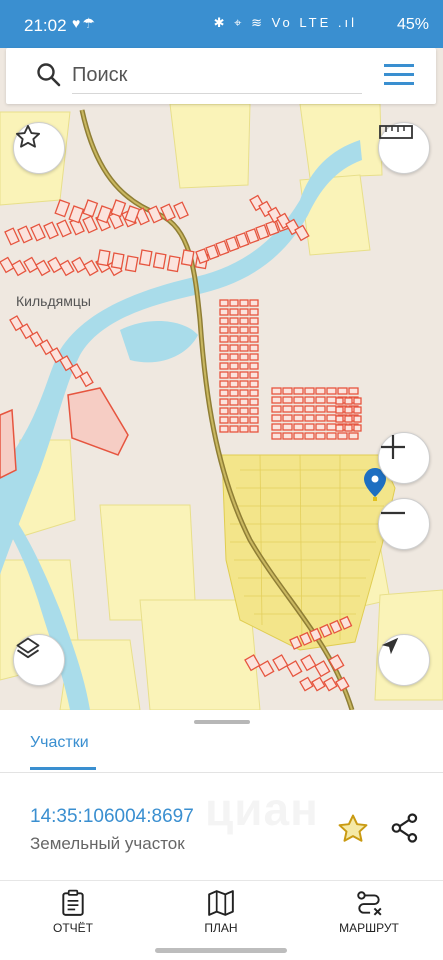  What do you see at coordinates (412, 24) in the screenshot?
I see `battery-level: 45%` at bounding box center [412, 24].